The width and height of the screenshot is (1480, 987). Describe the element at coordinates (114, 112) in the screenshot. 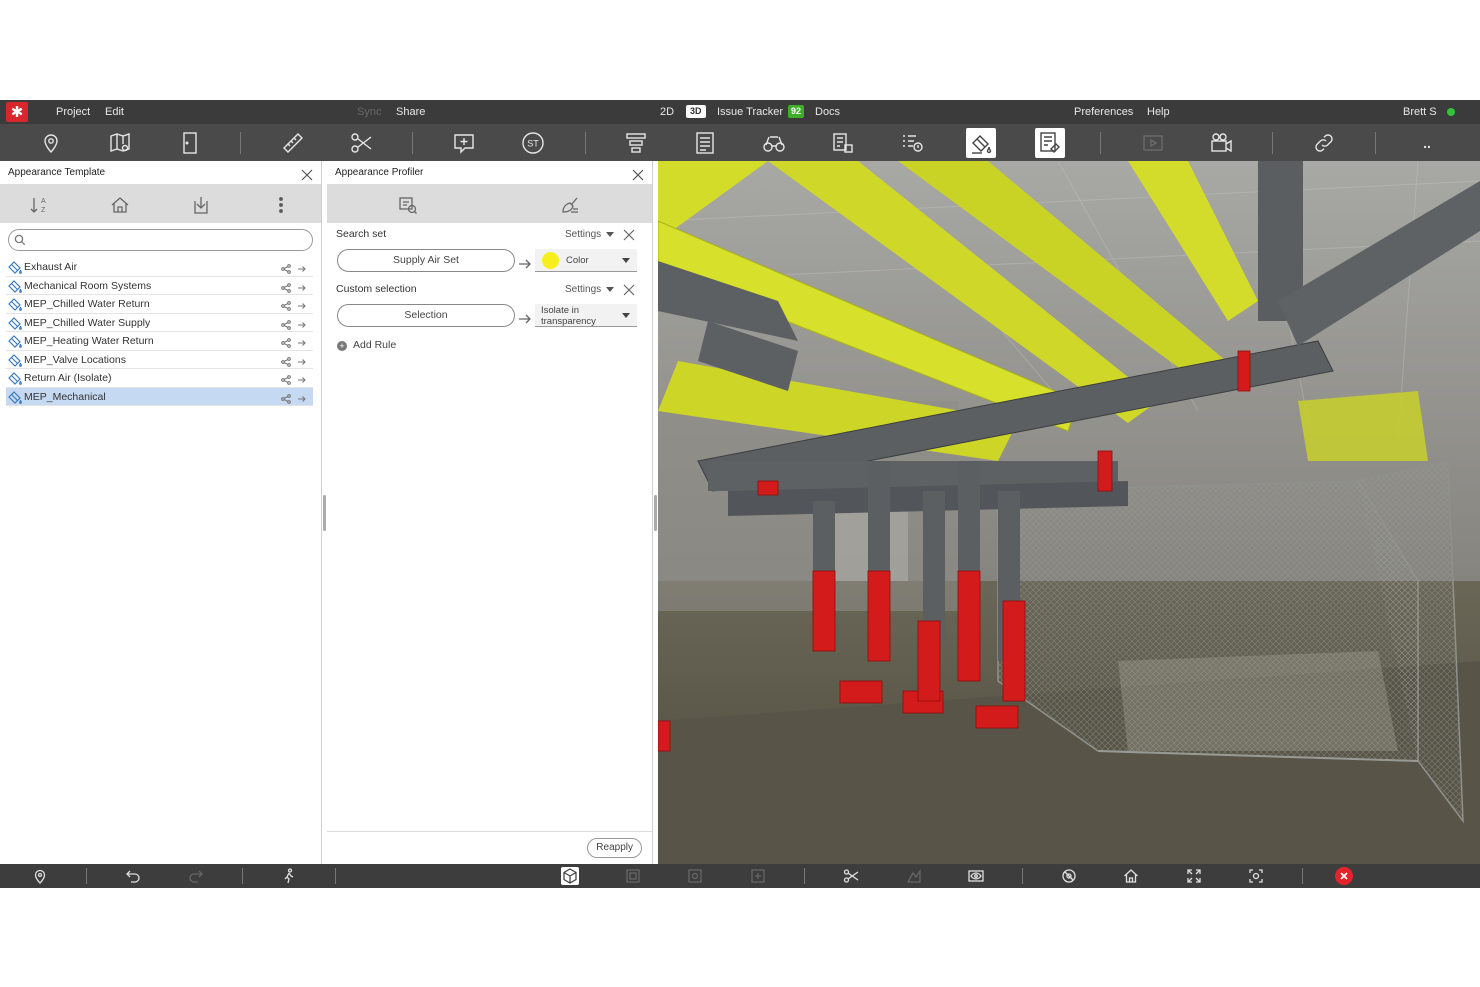

I see `menu-edit: Edit` at that location.